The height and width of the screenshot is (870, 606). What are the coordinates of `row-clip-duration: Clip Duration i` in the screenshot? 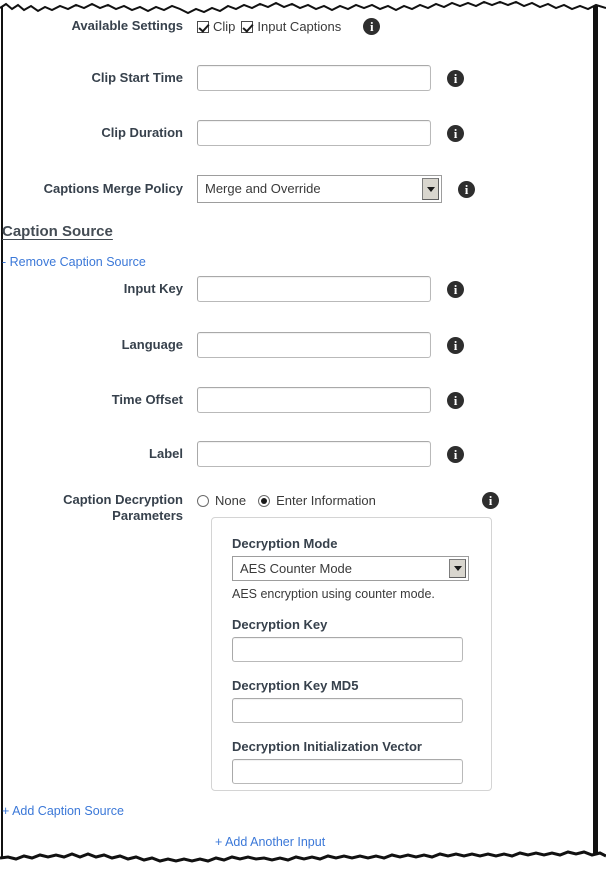 It's located at (303, 133).